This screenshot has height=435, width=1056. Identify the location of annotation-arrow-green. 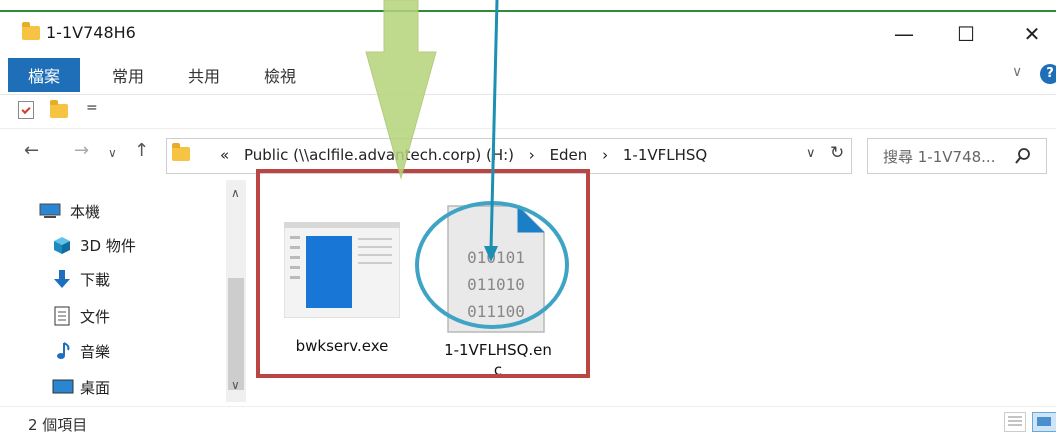
(401, 90).